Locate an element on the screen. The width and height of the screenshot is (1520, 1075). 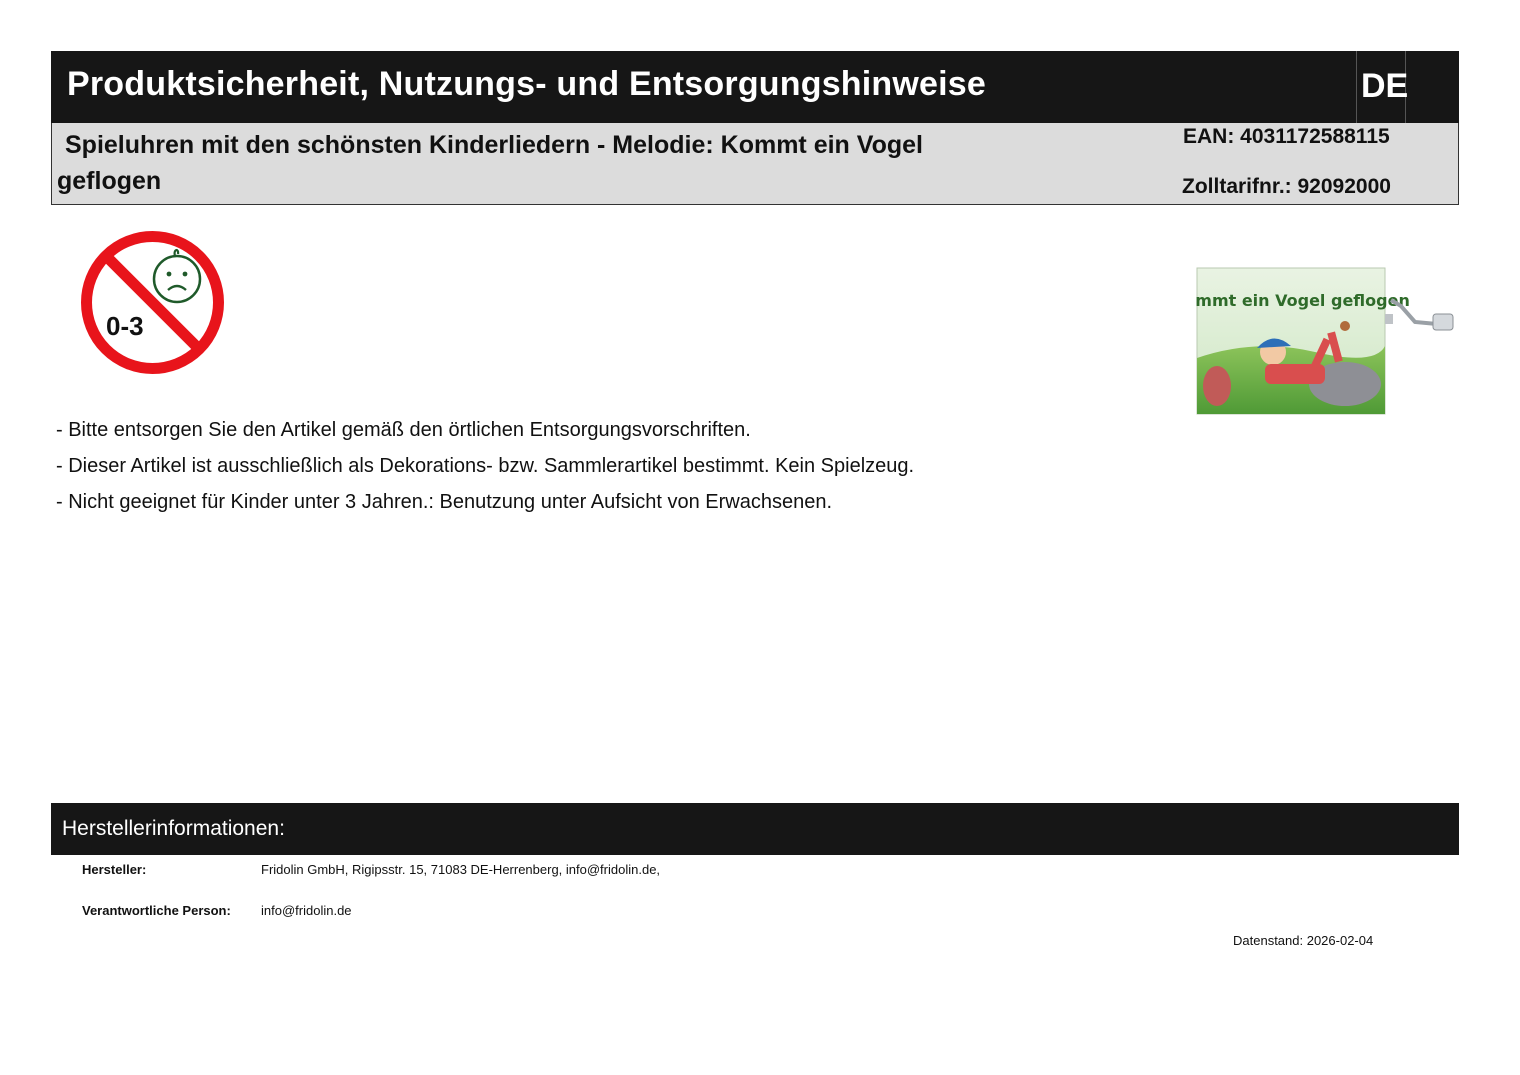
music-box-product-image: Kommt ein Vogel geflogen is located at coordinates (1324, 341).